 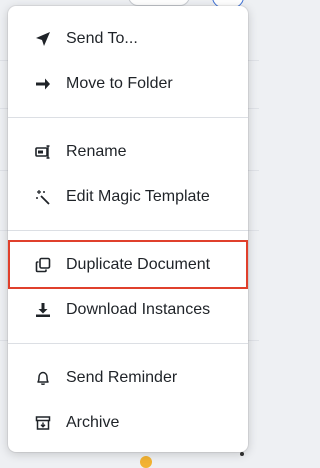 What do you see at coordinates (43, 197) in the screenshot?
I see `magic-wand-icon` at bounding box center [43, 197].